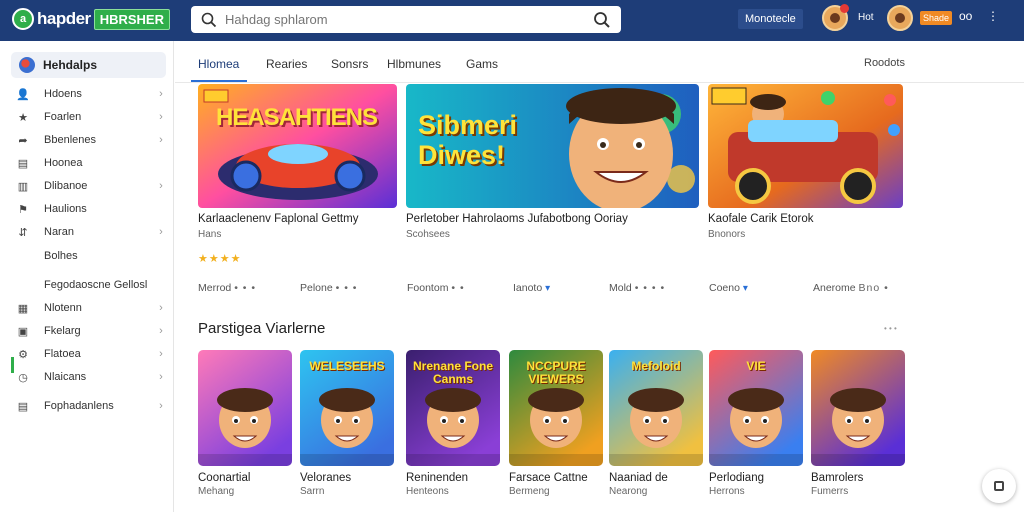 Image resolution: width=1024 pixels, height=512 pixels. I want to click on sidebar-item-label: Foarlen, so click(63, 117).